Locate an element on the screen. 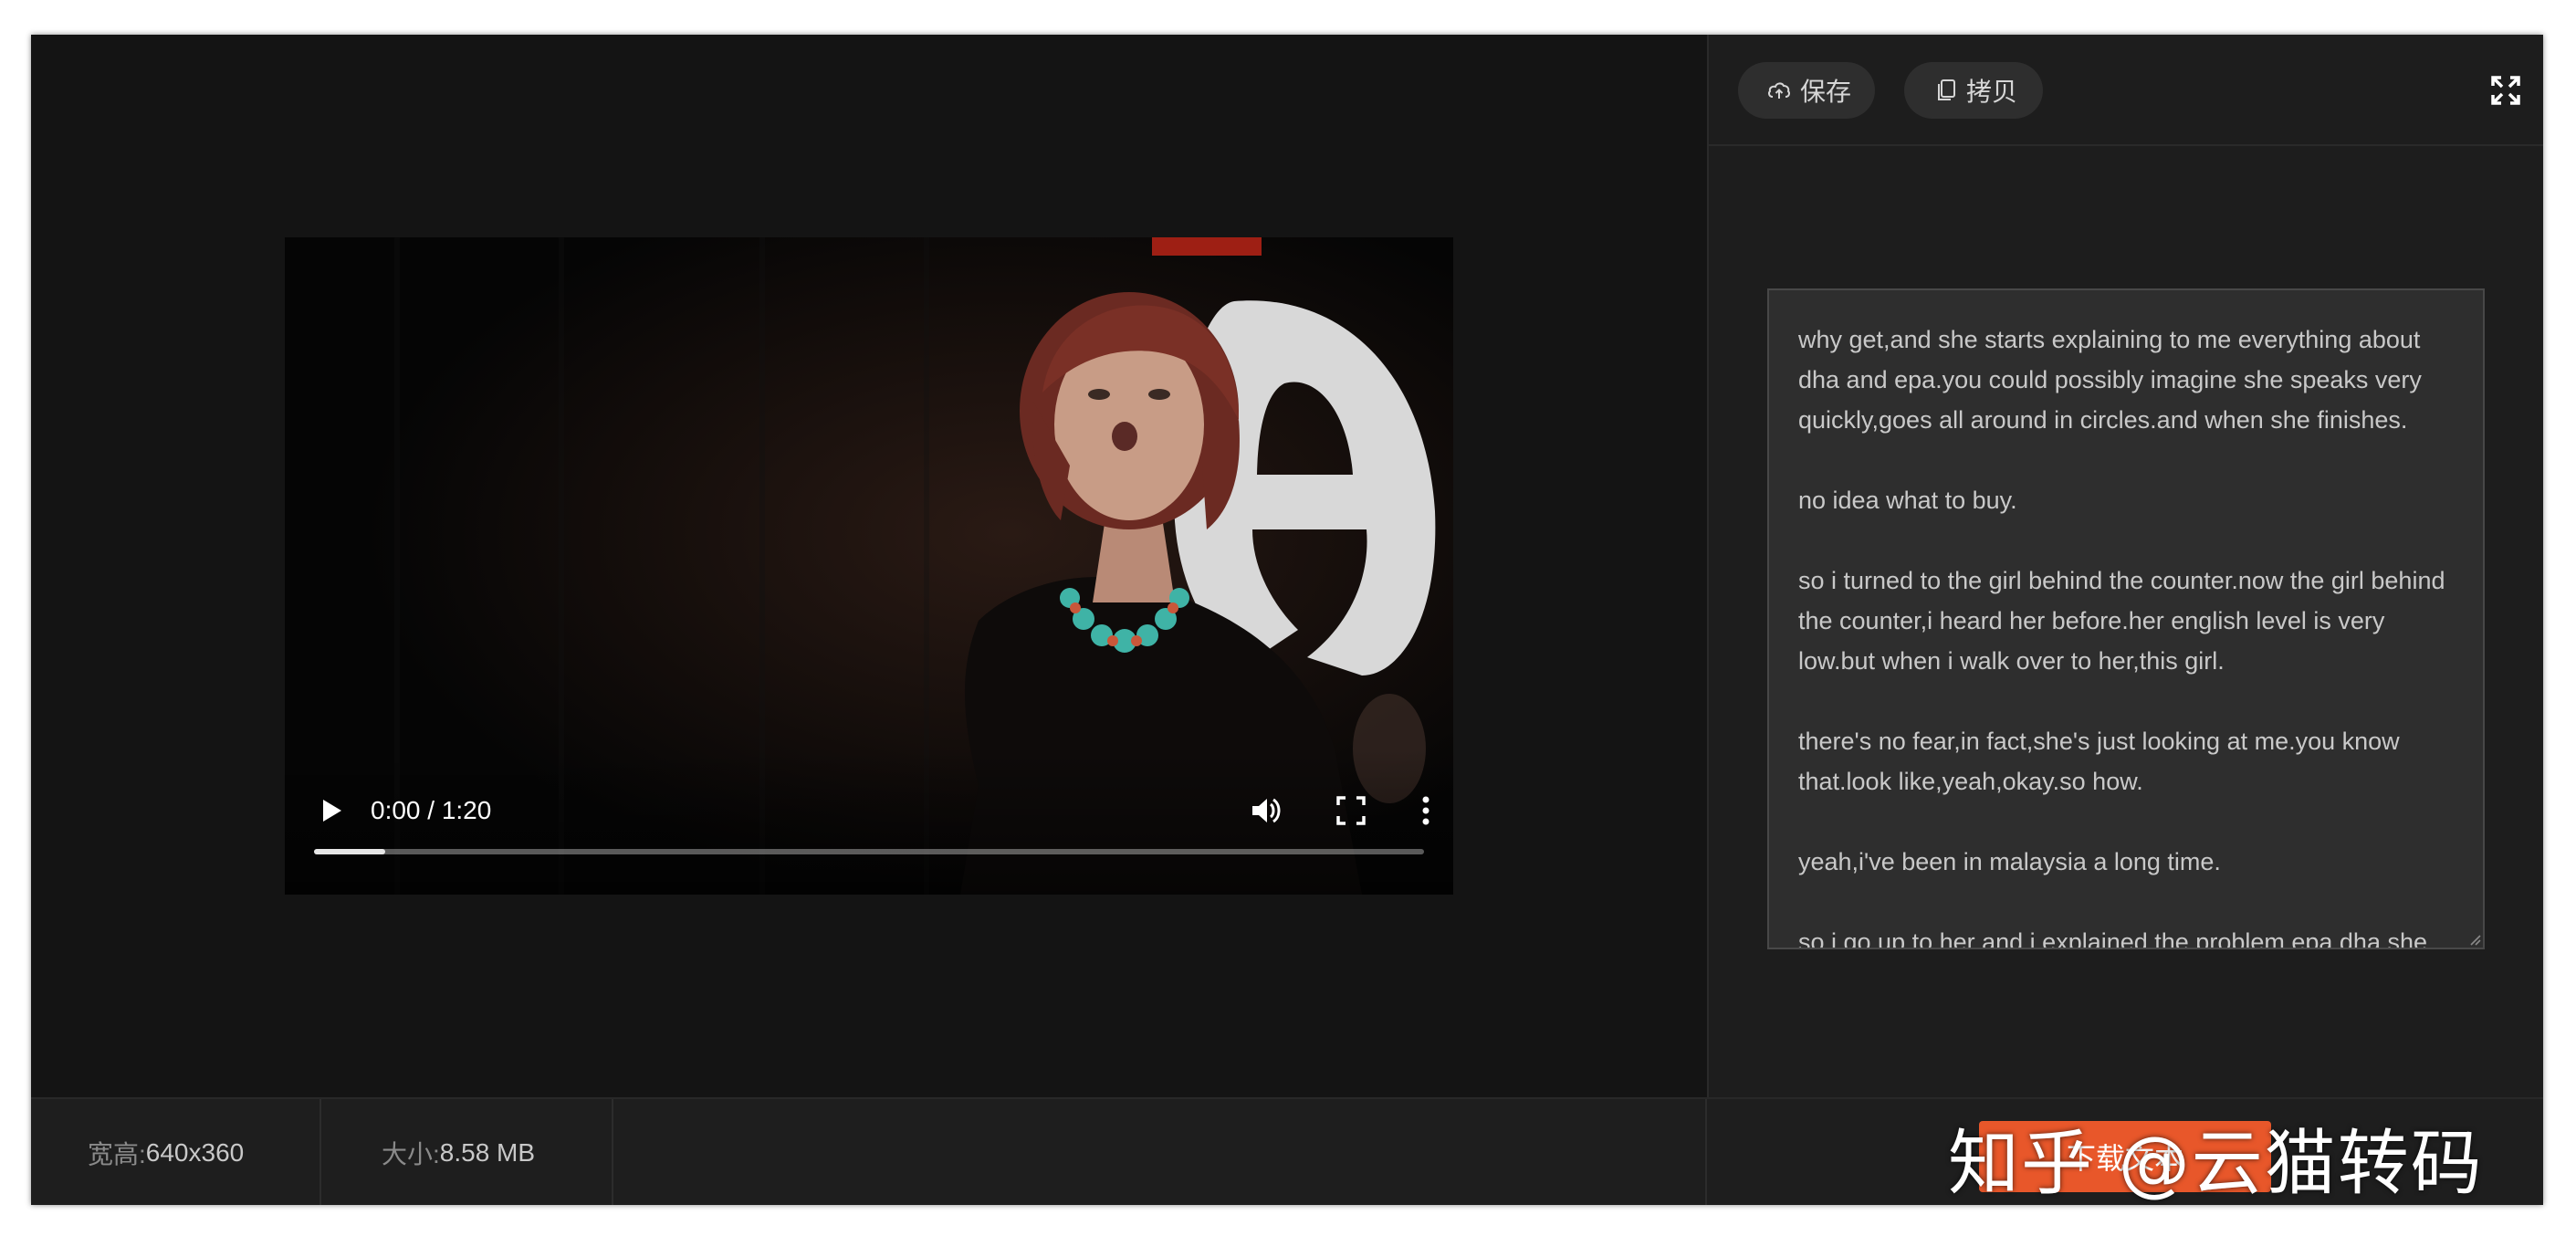 The image size is (2576, 1236). progress-buffered is located at coordinates (350, 851).